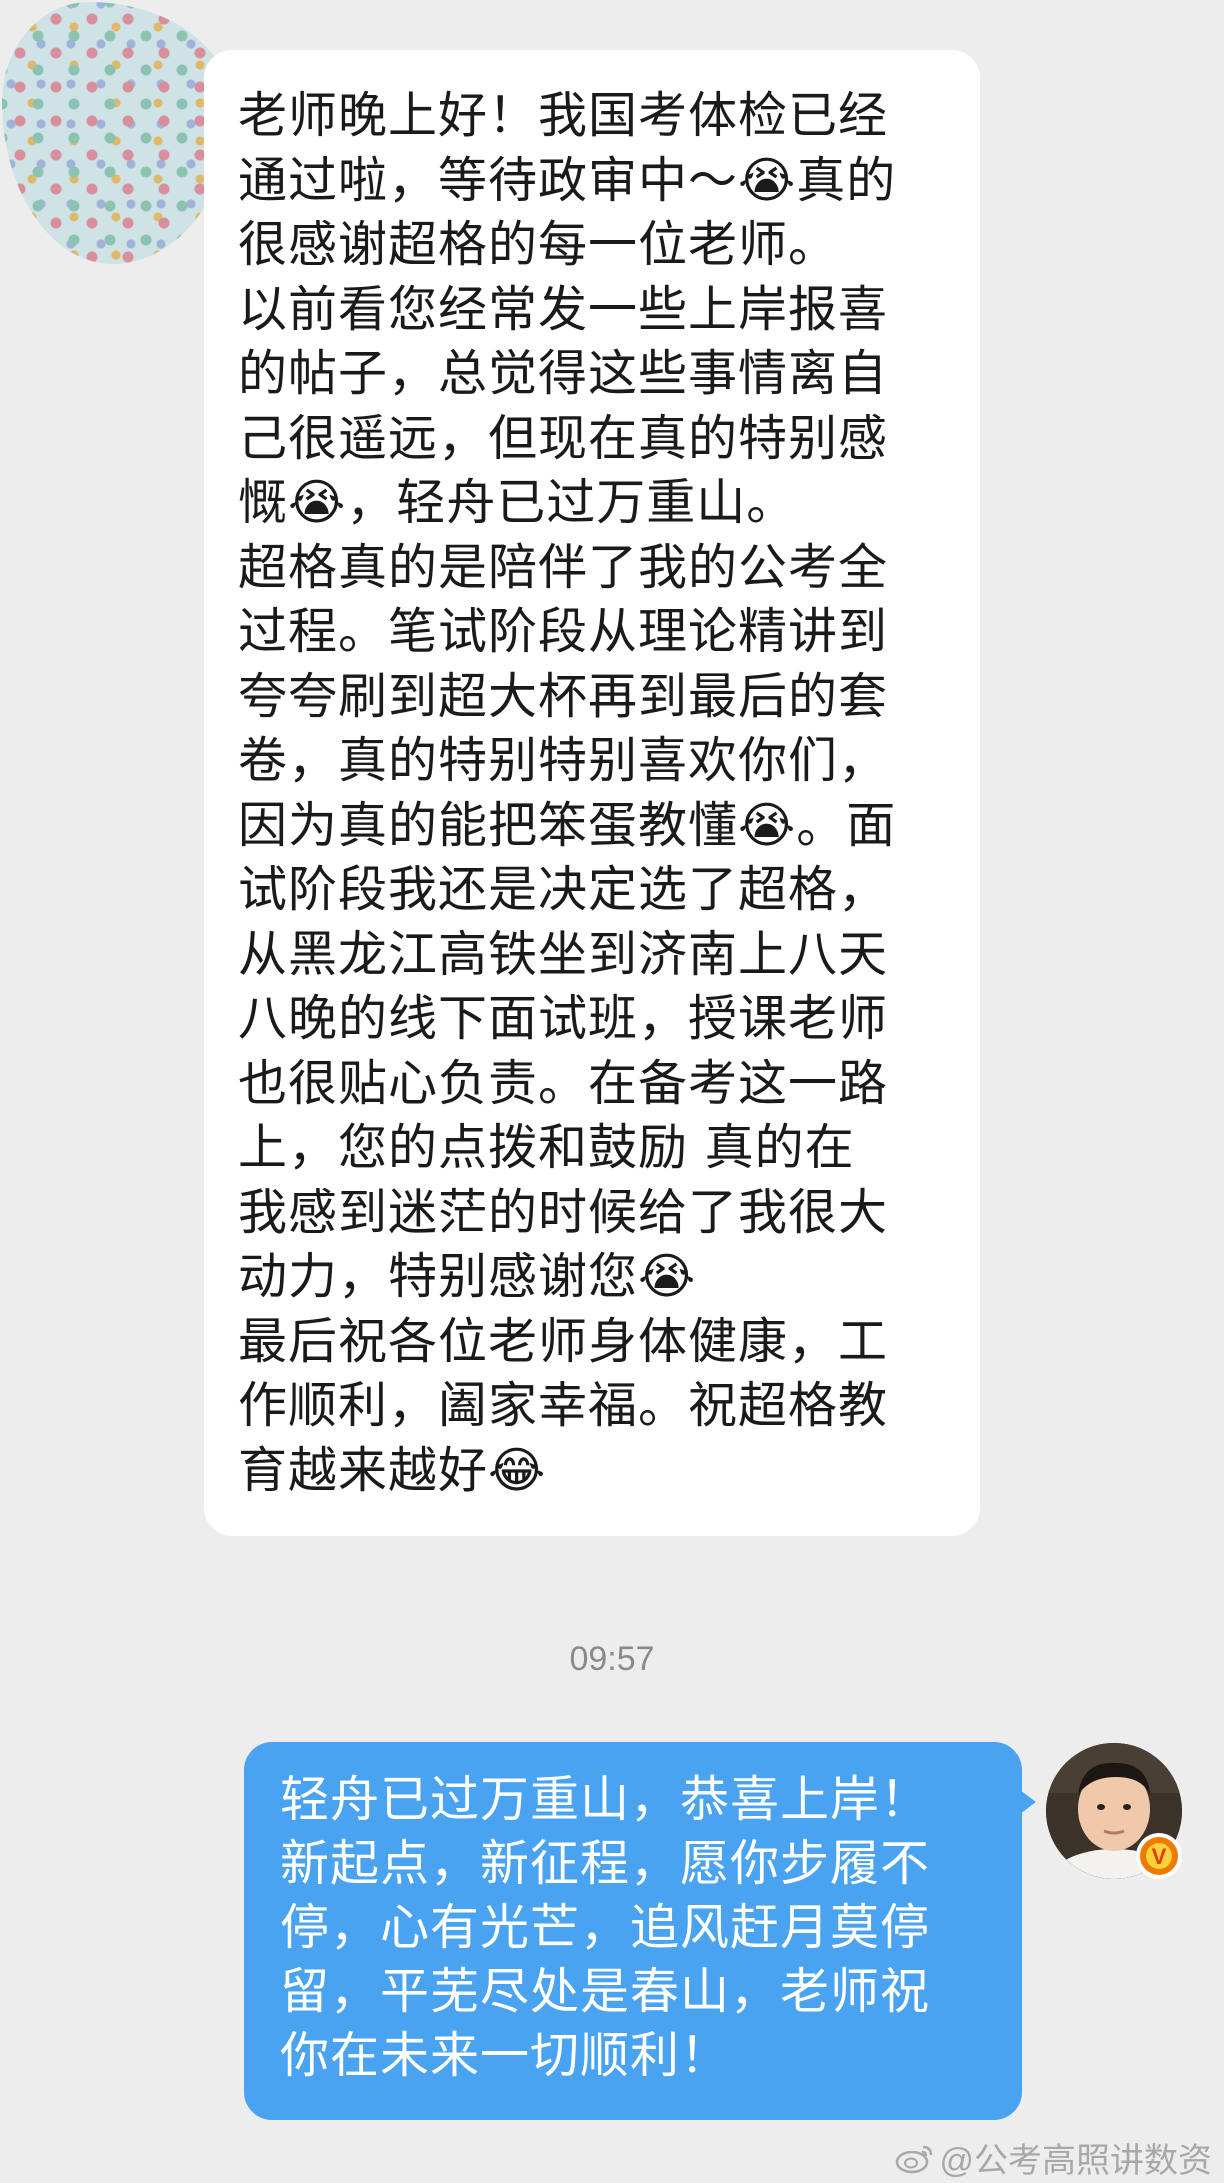 The image size is (1224, 2183). Describe the element at coordinates (563, 1018) in the screenshot. I see `incoming-message-line: 八晚的线下面试班，授课老师` at that location.